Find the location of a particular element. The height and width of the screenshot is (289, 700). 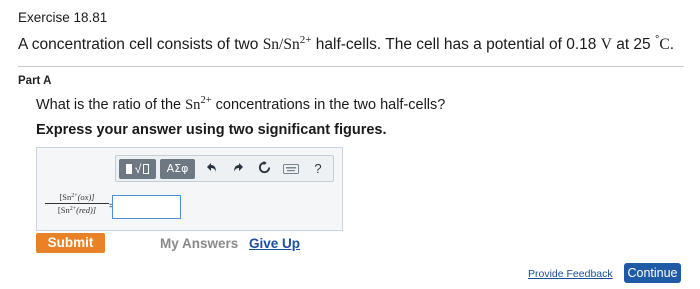

celsius-unit: C is located at coordinates (664, 44).